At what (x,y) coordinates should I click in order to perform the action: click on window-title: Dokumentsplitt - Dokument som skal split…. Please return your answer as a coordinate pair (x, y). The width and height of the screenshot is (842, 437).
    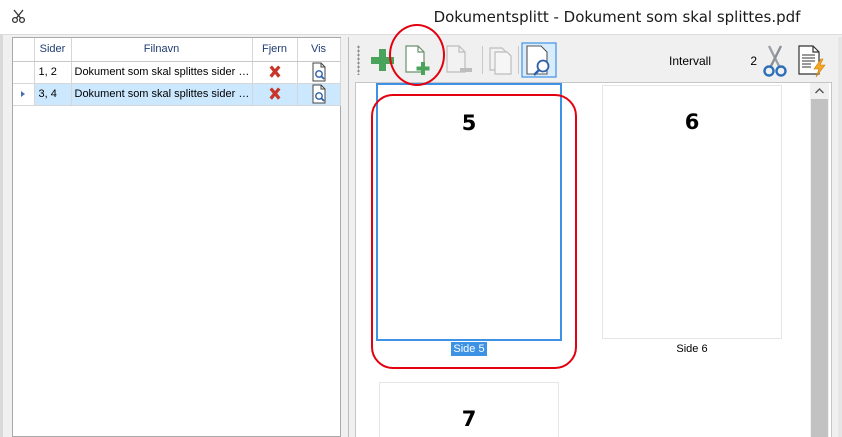
    Looking at the image, I should click on (617, 17).